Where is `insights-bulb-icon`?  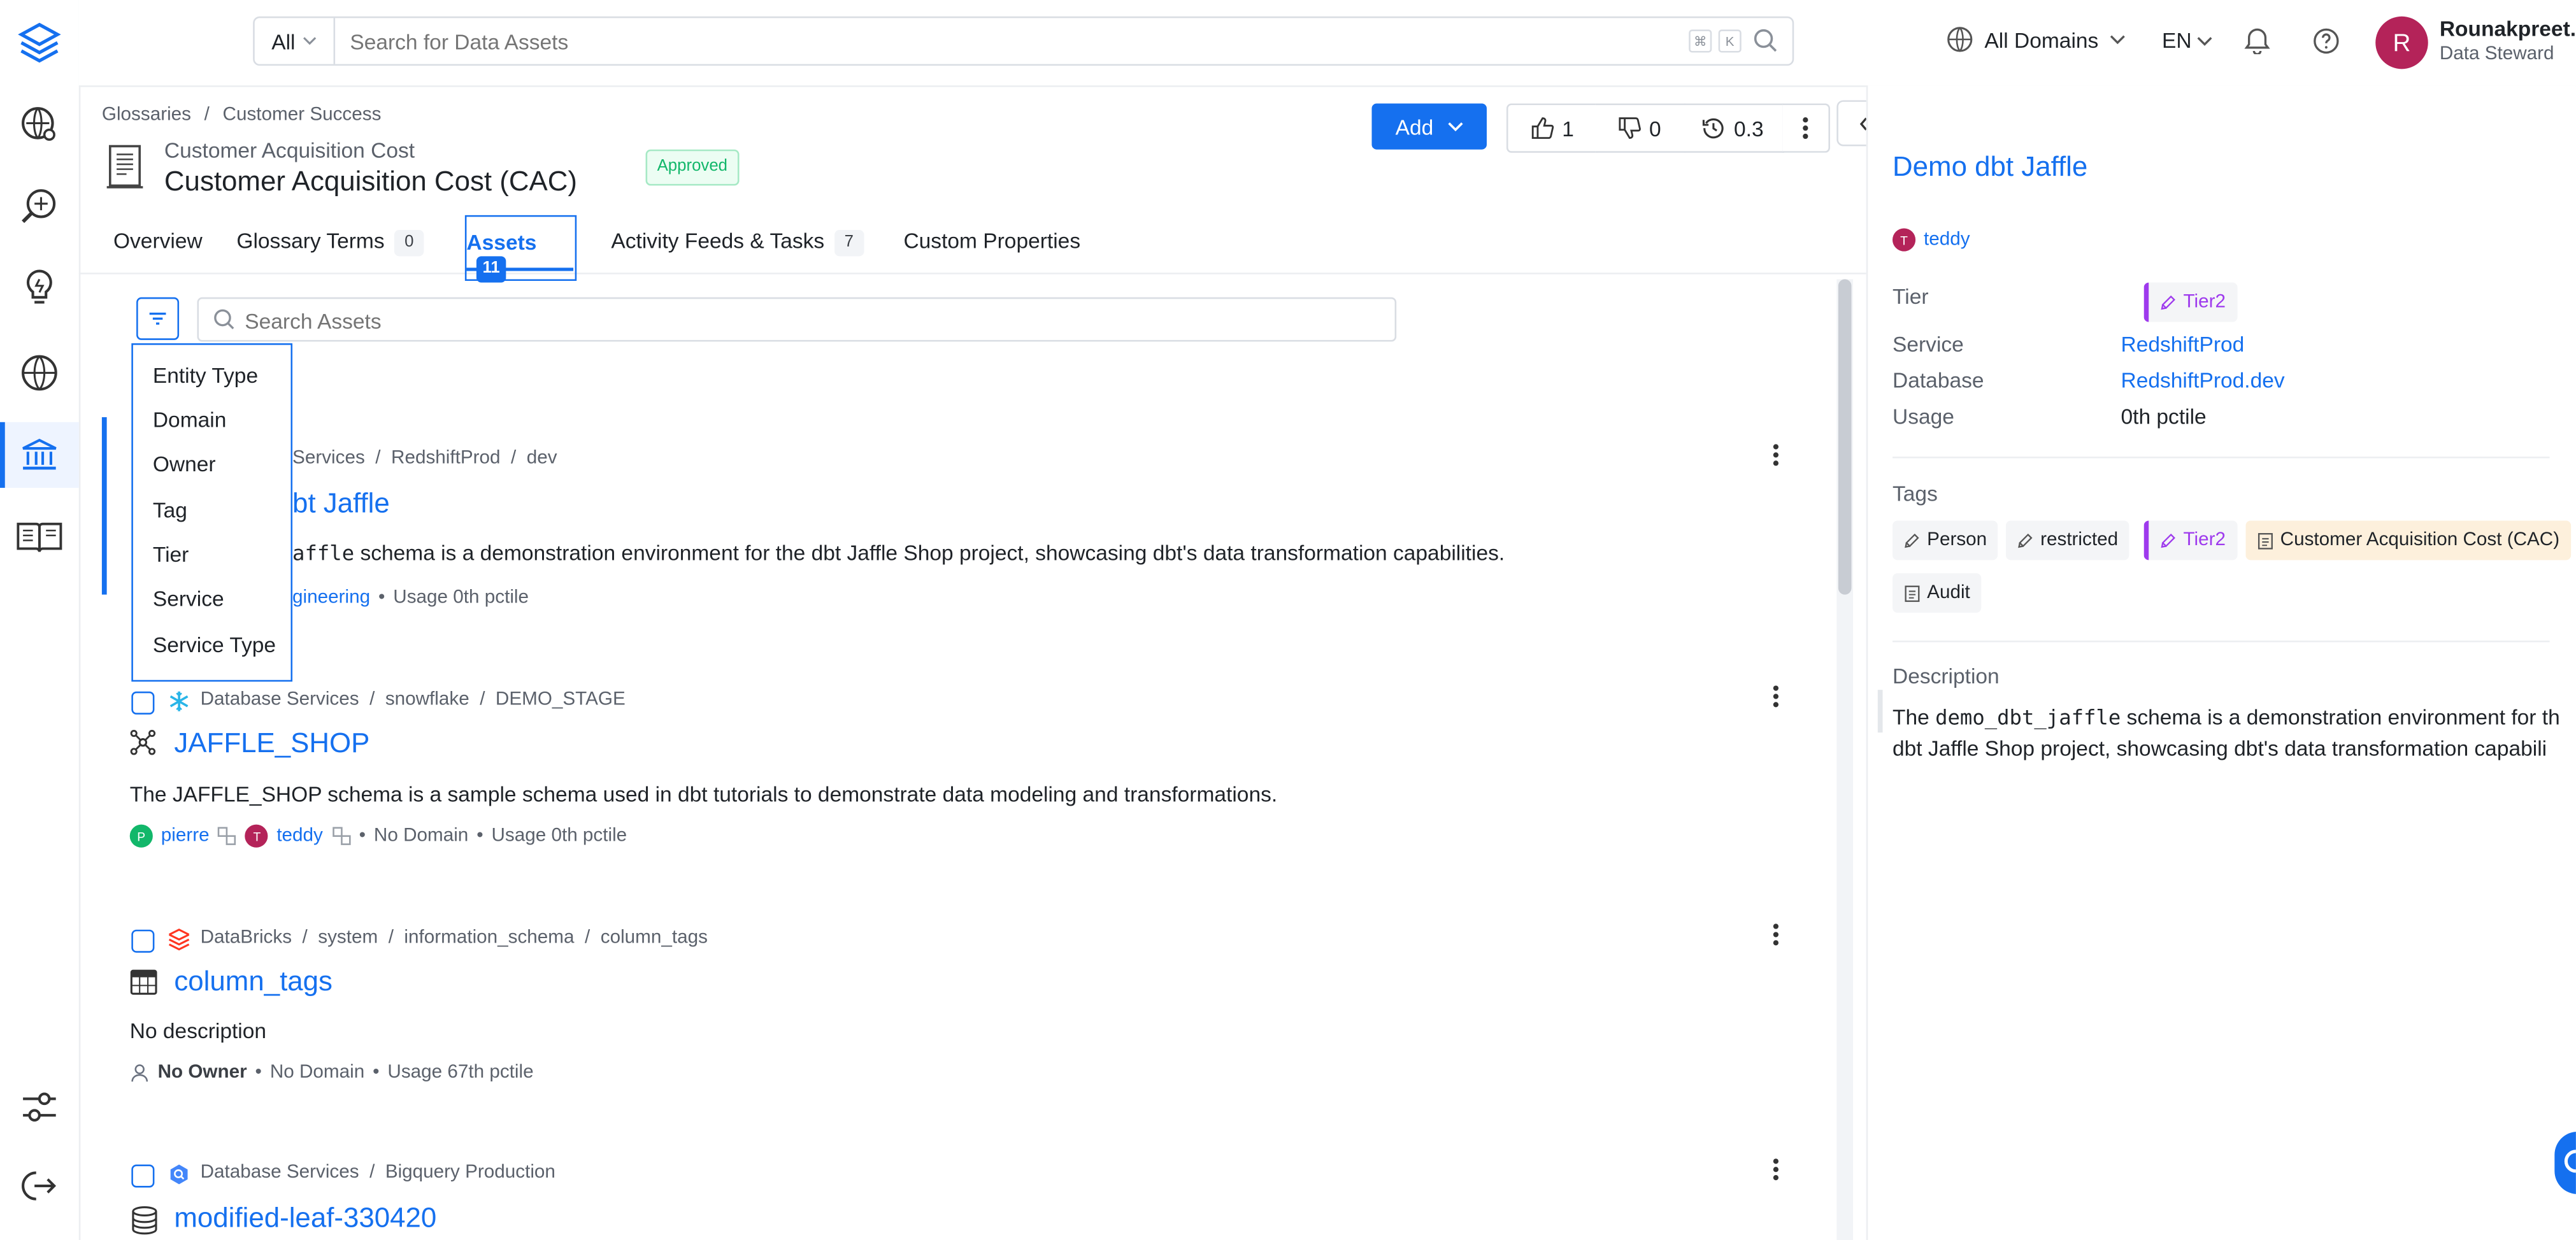
insights-bulb-icon is located at coordinates (39, 287).